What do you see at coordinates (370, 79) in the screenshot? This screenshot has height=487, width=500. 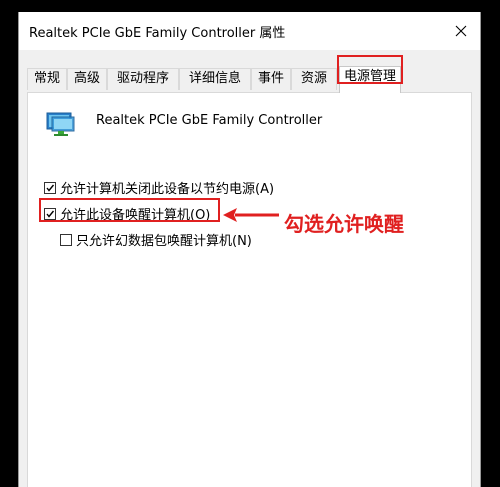 I see `tab-power-management: 电源管理` at bounding box center [370, 79].